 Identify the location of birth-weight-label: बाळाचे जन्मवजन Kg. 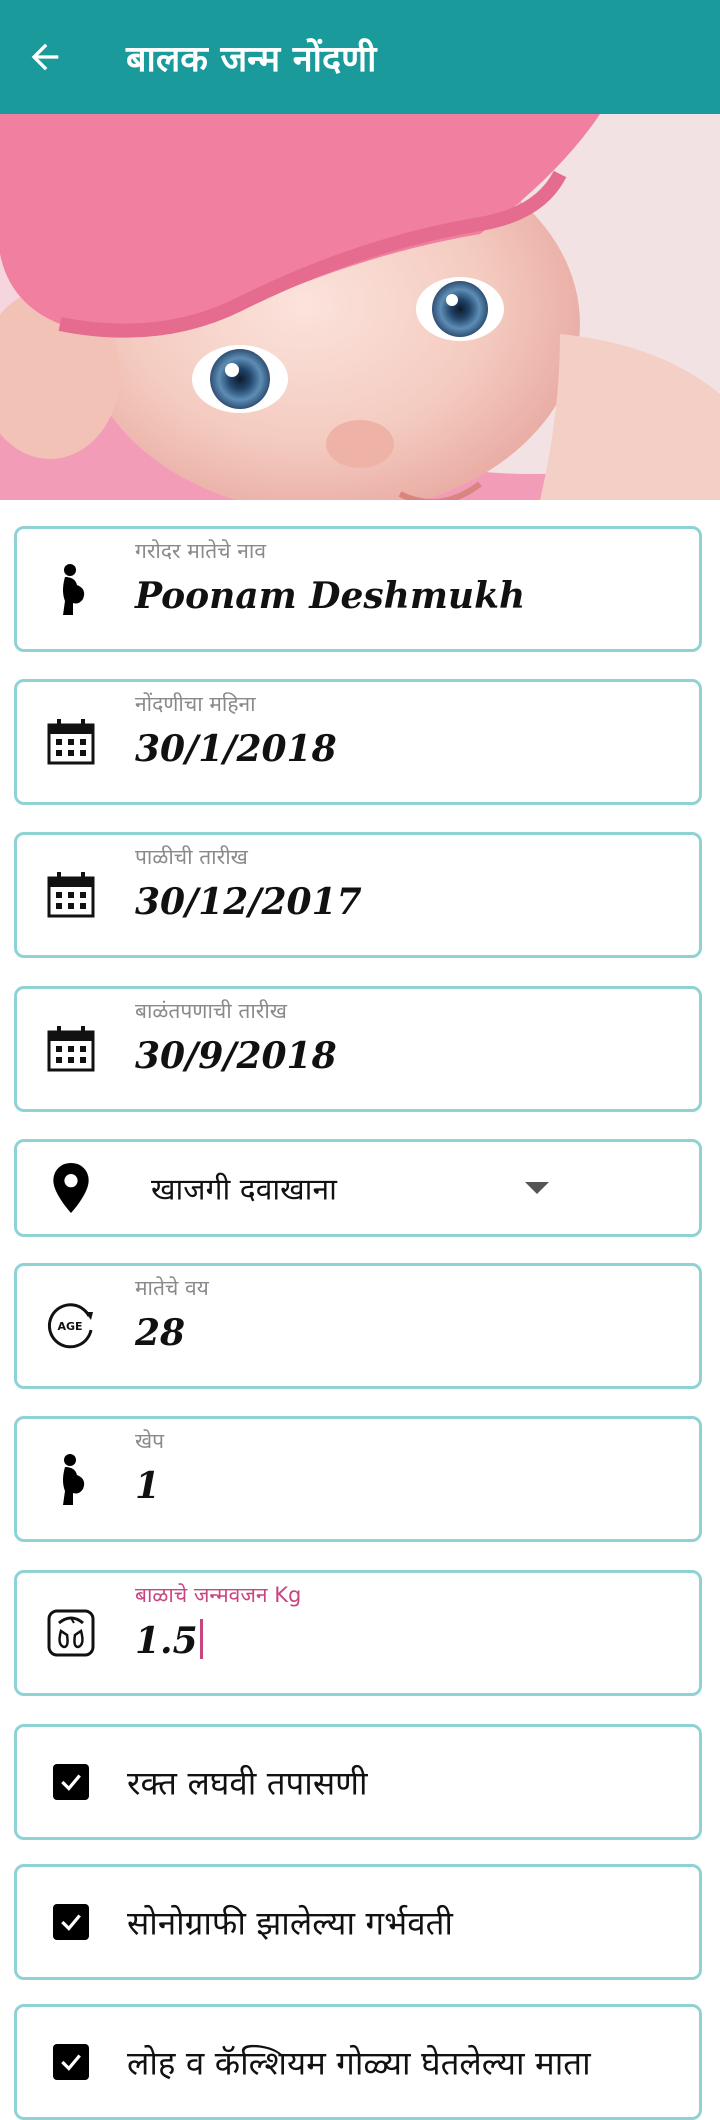
(218, 1595).